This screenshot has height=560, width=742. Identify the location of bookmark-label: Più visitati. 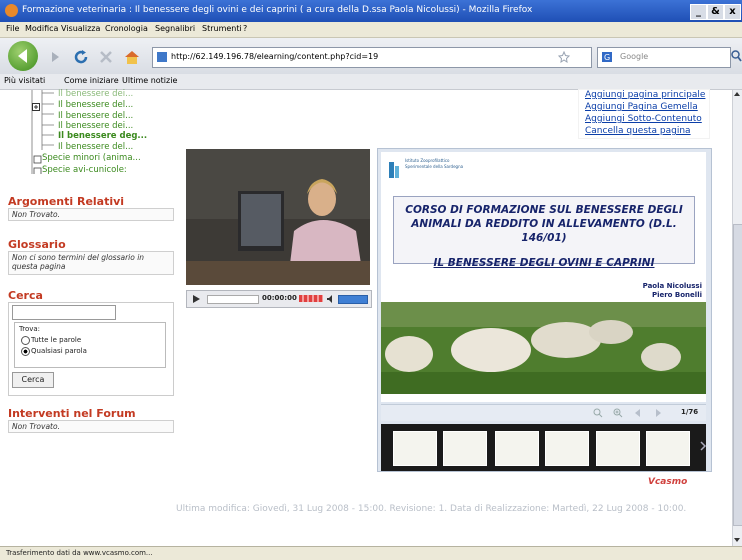
(25, 80).